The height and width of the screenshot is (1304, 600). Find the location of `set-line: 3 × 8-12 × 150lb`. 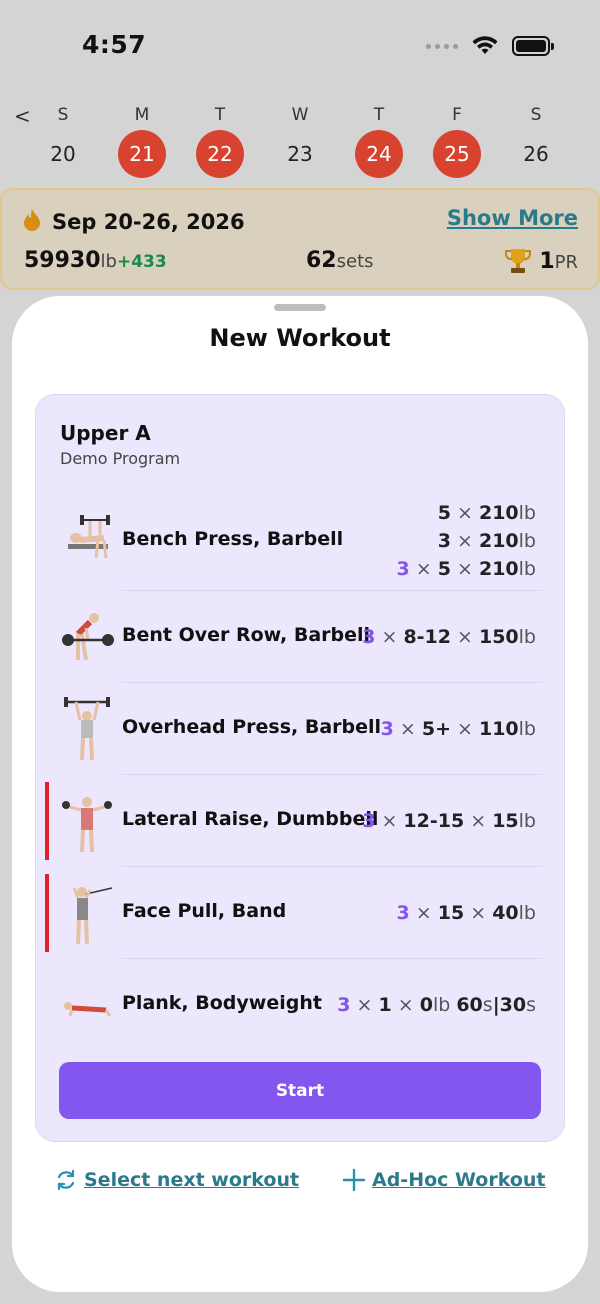

set-line: 3 × 8-12 × 150lb is located at coordinates (449, 637).